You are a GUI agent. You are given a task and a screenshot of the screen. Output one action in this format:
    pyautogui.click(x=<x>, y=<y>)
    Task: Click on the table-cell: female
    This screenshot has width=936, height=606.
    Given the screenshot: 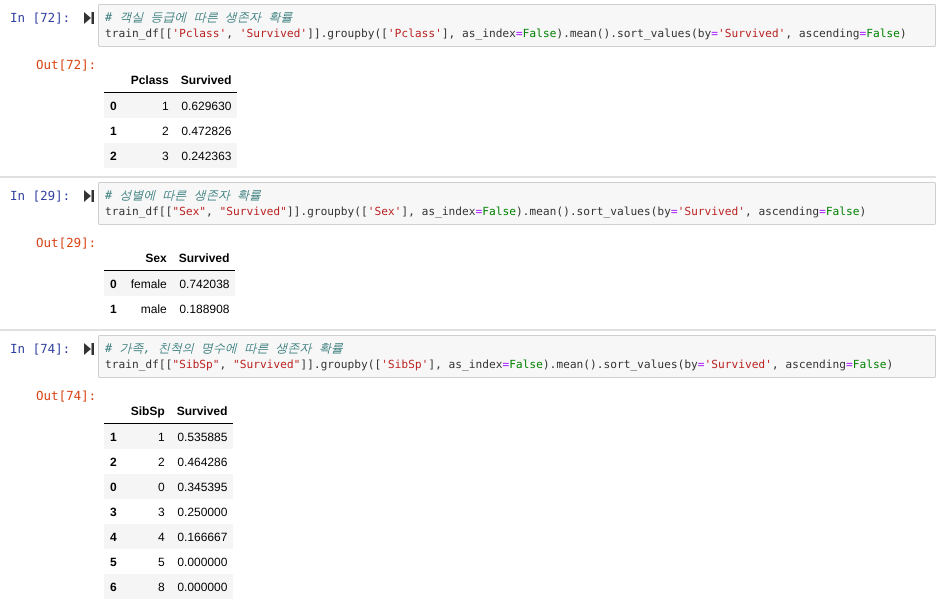 What is the action you would take?
    pyautogui.click(x=148, y=284)
    